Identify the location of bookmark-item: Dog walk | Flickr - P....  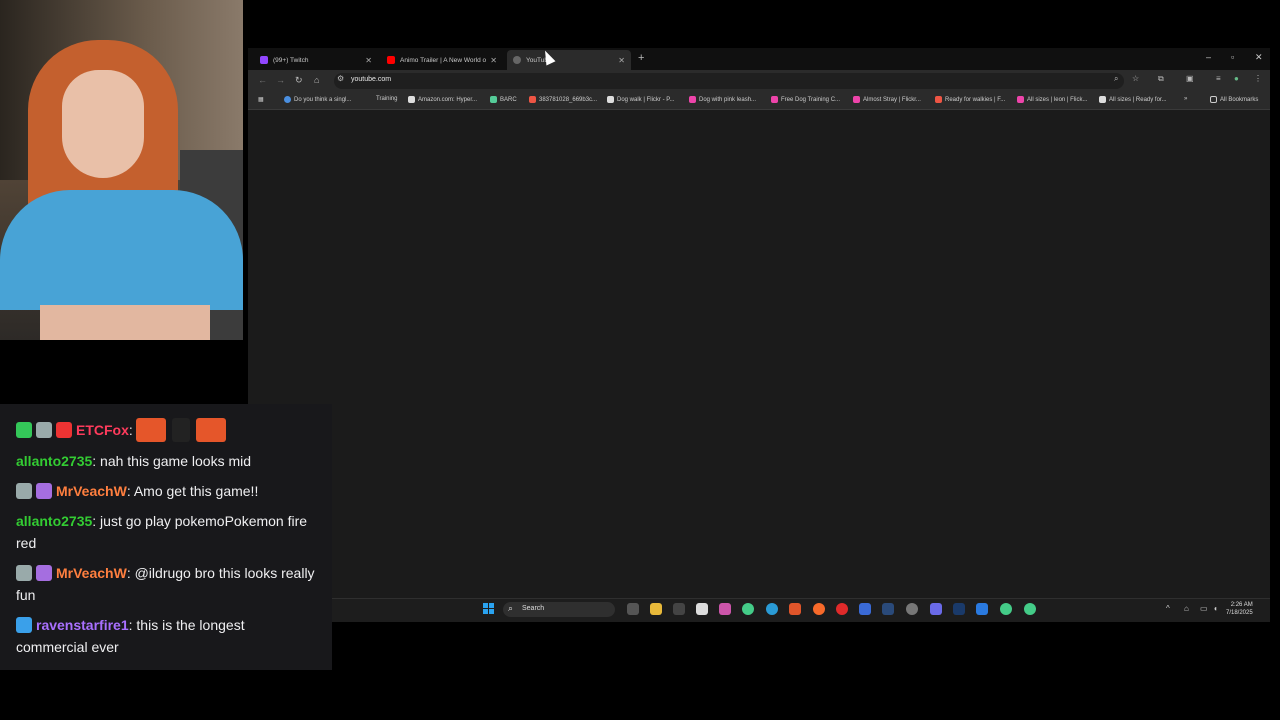
(640, 99).